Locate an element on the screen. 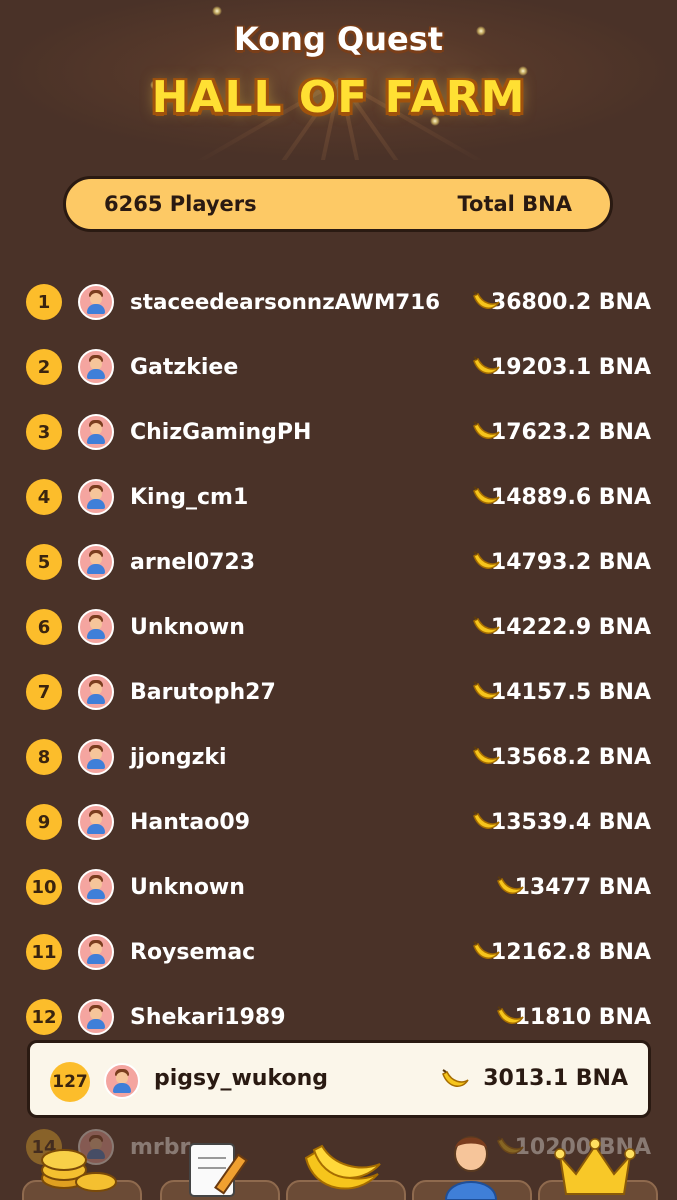 This screenshot has width=677, height=1200. rank-badge: 11 is located at coordinates (44, 952).